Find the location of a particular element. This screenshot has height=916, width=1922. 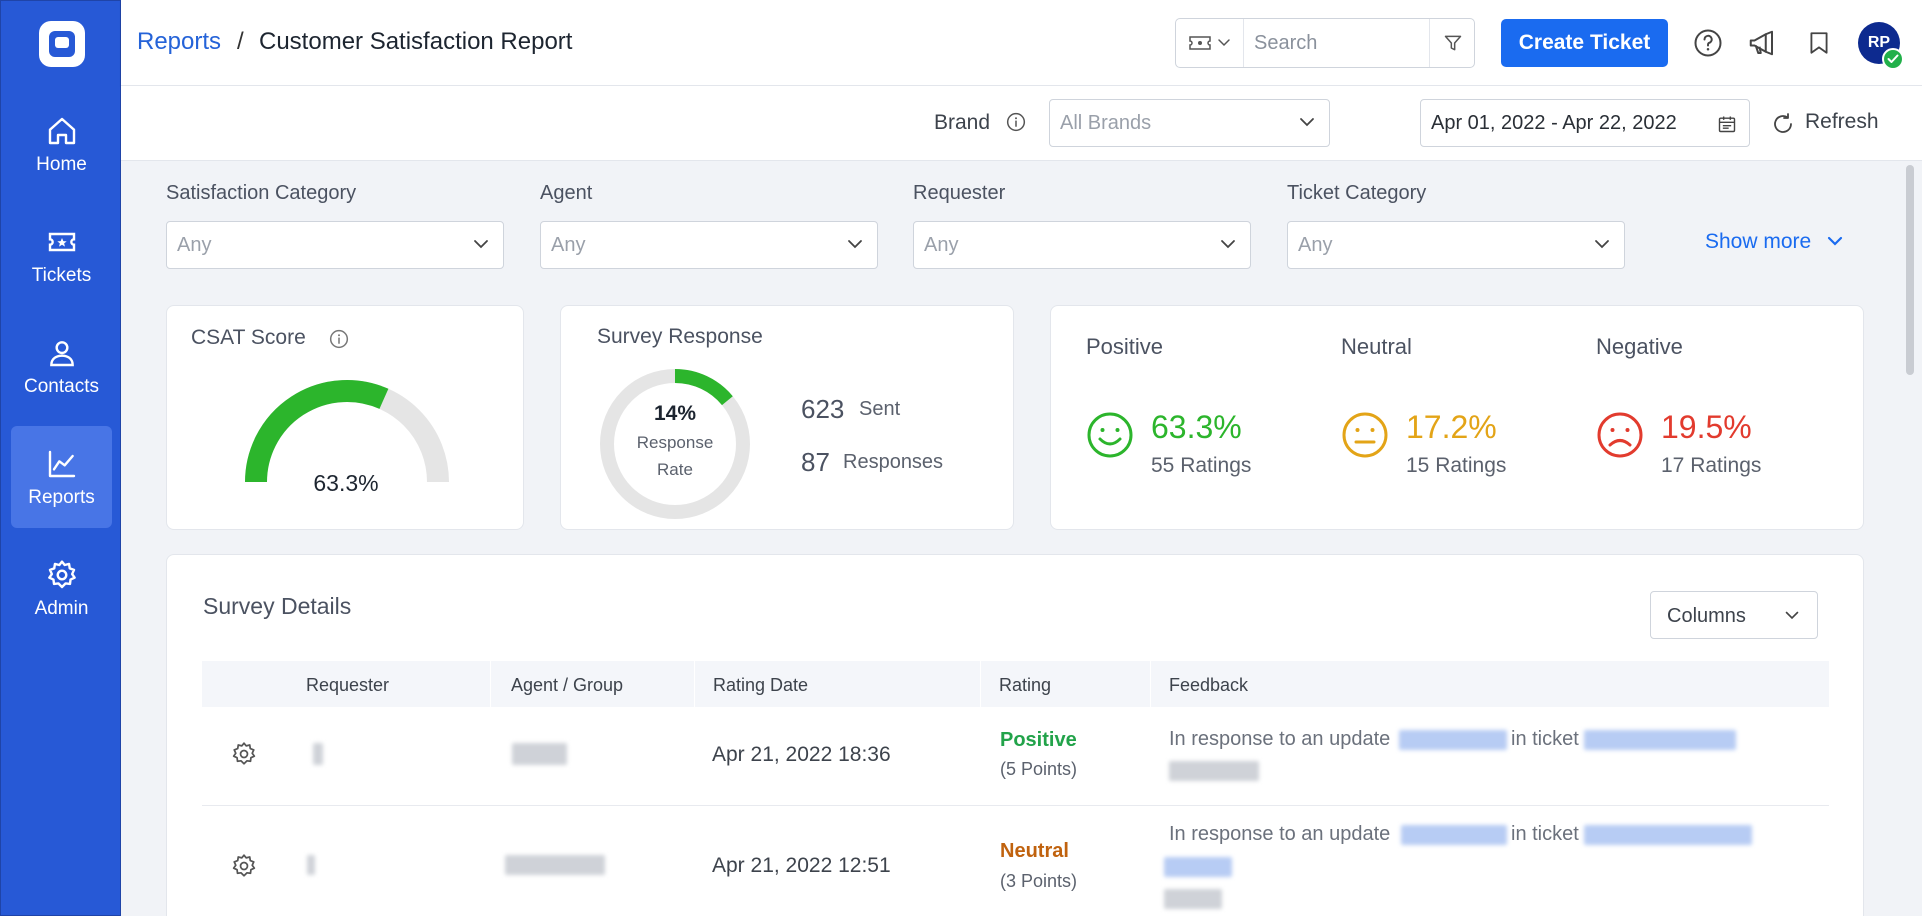

sidebar-item-label: Home is located at coordinates (61, 164).